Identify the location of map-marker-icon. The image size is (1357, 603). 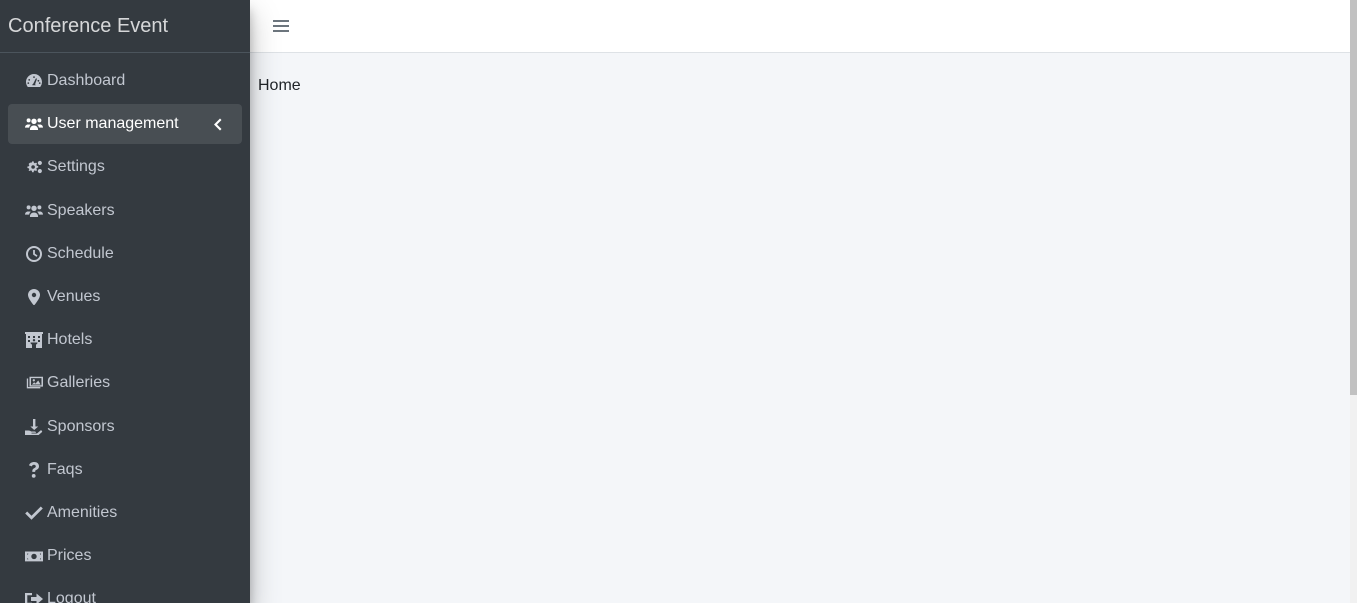
(33, 297).